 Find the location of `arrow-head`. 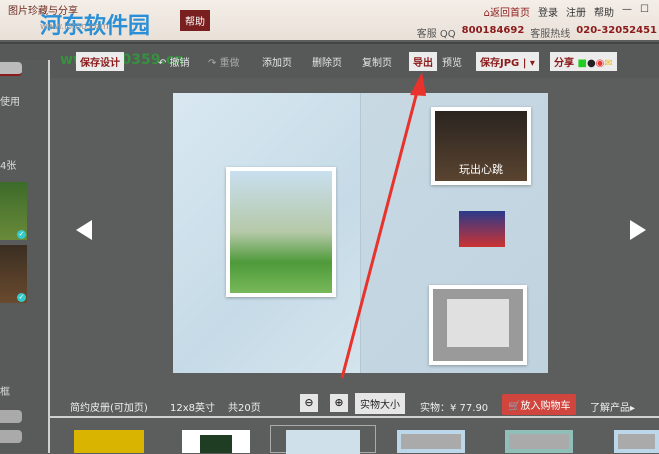

arrow-head is located at coordinates (418, 84).